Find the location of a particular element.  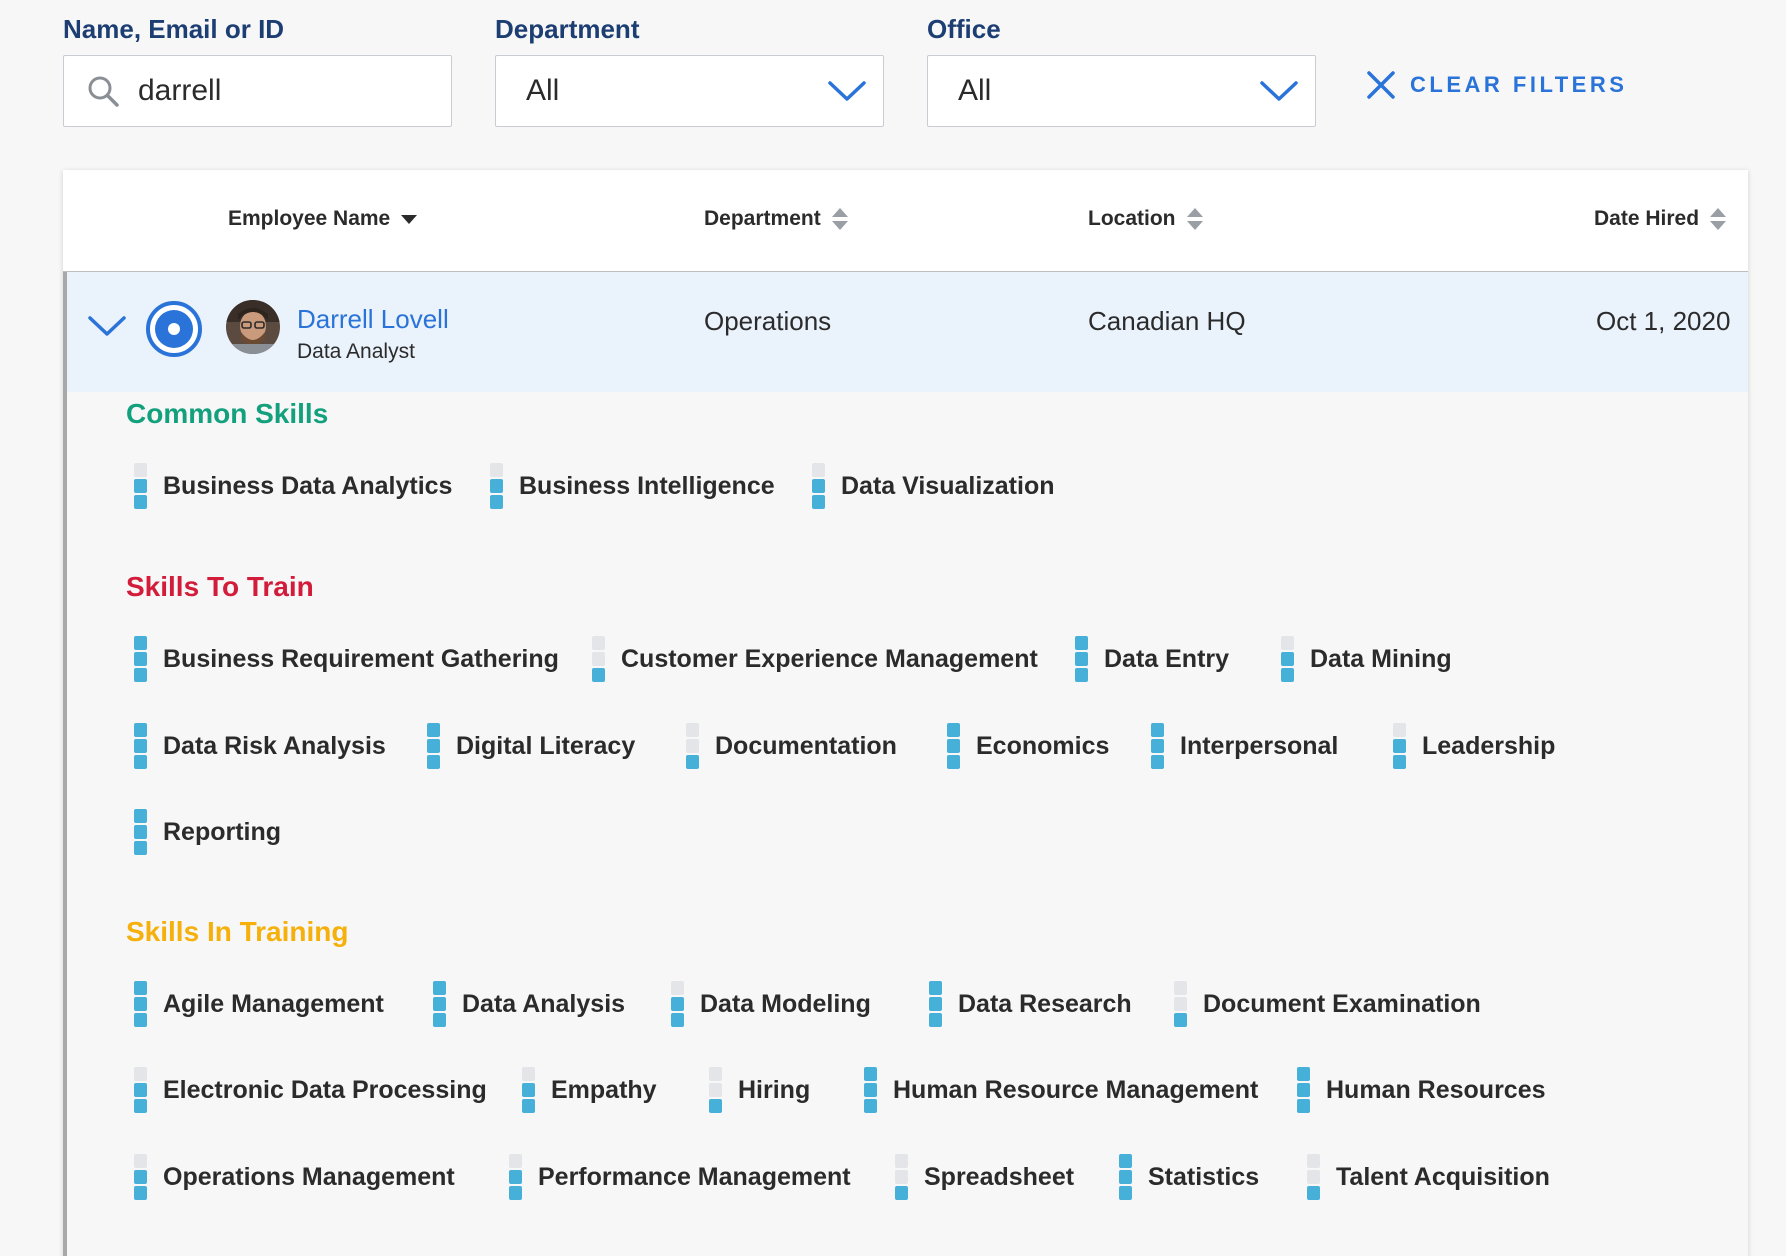

expanded-row-indicator is located at coordinates (65, 764).